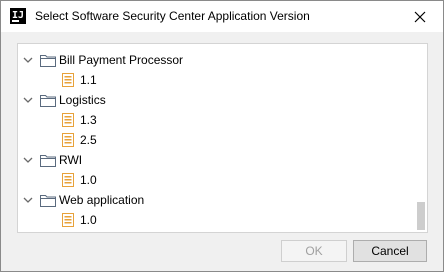  I want to click on tree-node-application: RWI, so click(52, 160).